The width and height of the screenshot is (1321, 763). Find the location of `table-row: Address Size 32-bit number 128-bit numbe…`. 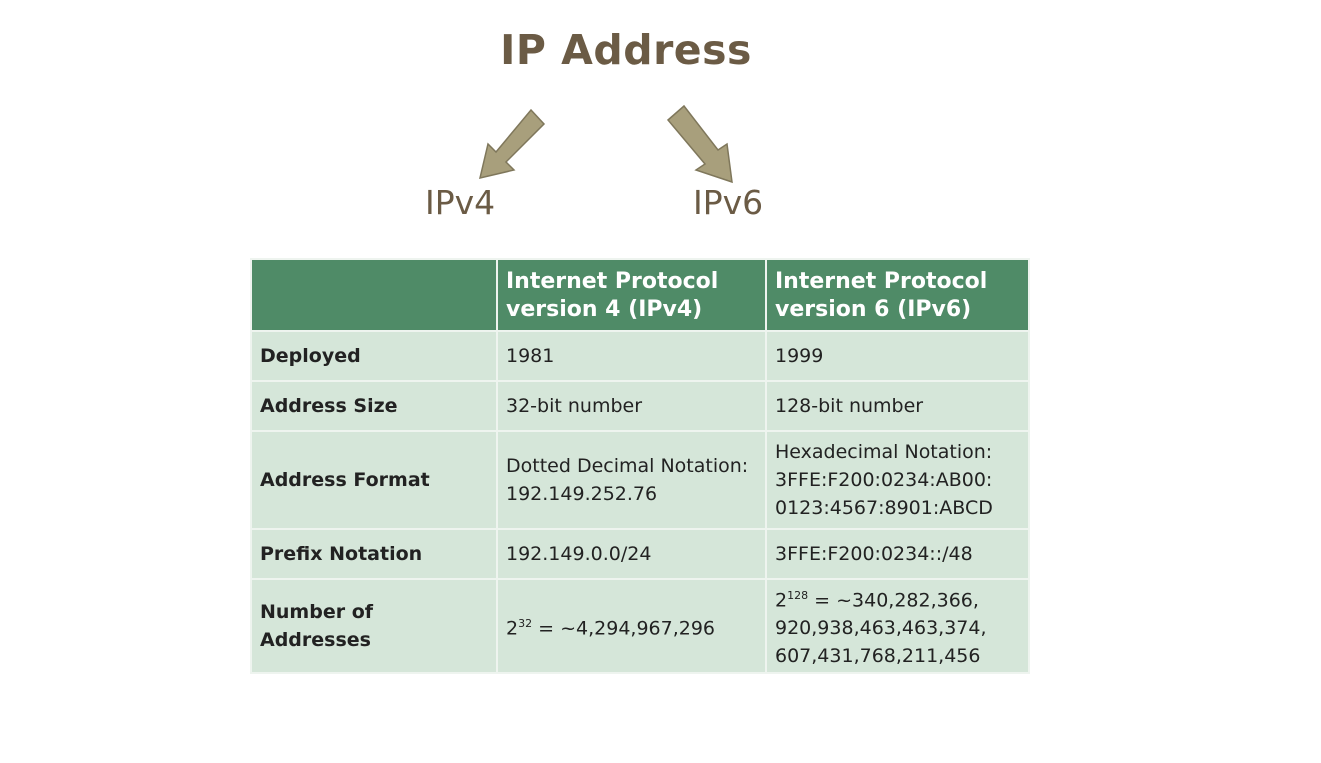

table-row: Address Size 32-bit number 128-bit numbe… is located at coordinates (640, 406).